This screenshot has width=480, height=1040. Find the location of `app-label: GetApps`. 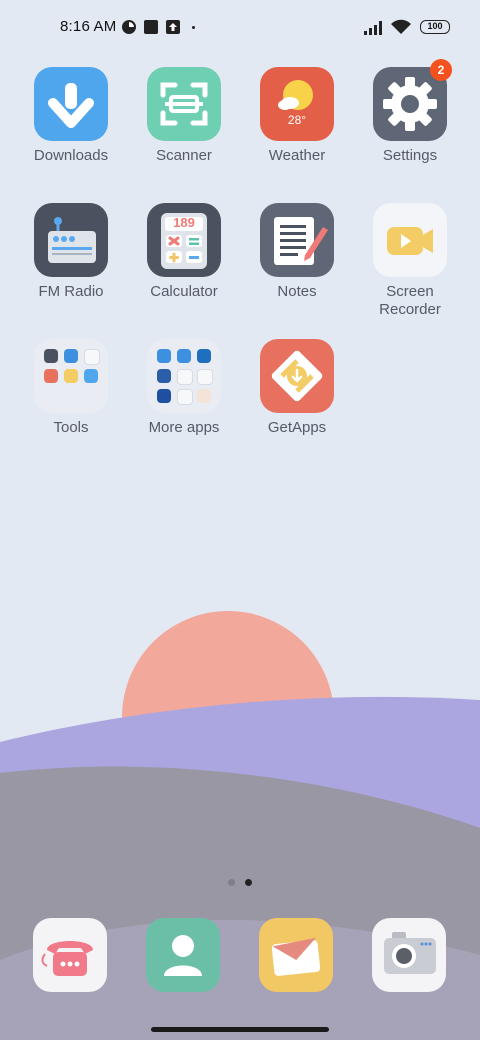

app-label: GetApps is located at coordinates (297, 427).